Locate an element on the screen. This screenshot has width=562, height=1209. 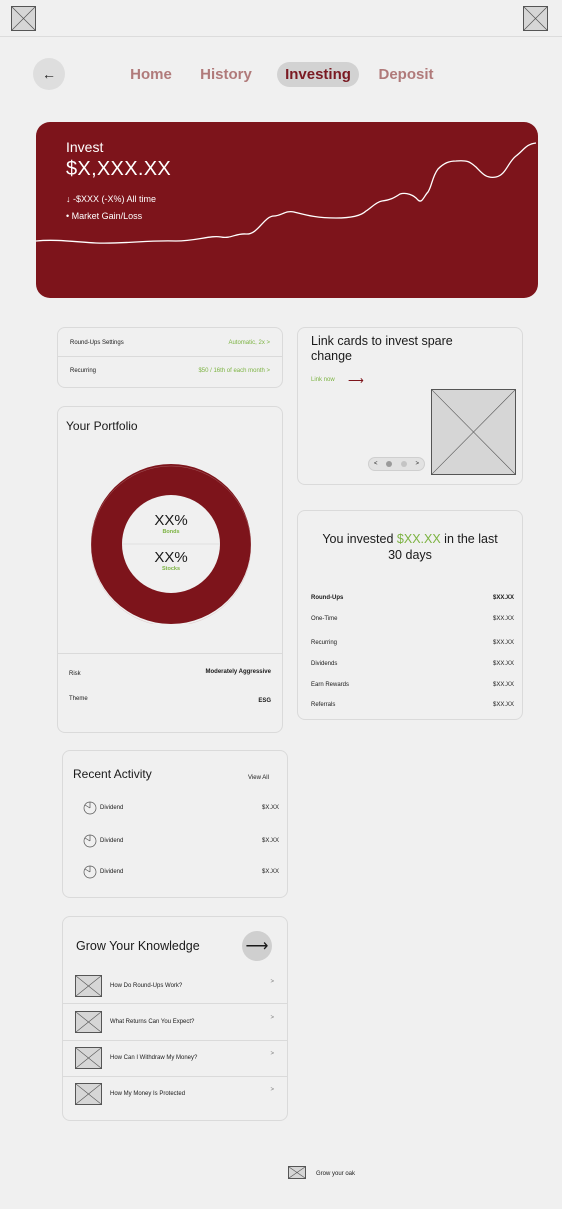
logo-placeholder-icon is located at coordinates (23, 18).